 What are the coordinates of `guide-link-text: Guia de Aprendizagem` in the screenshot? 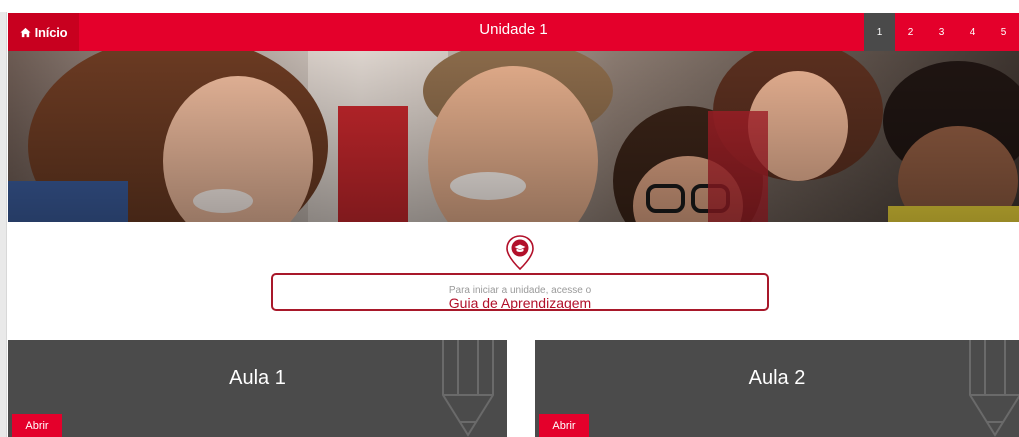 It's located at (520, 303).